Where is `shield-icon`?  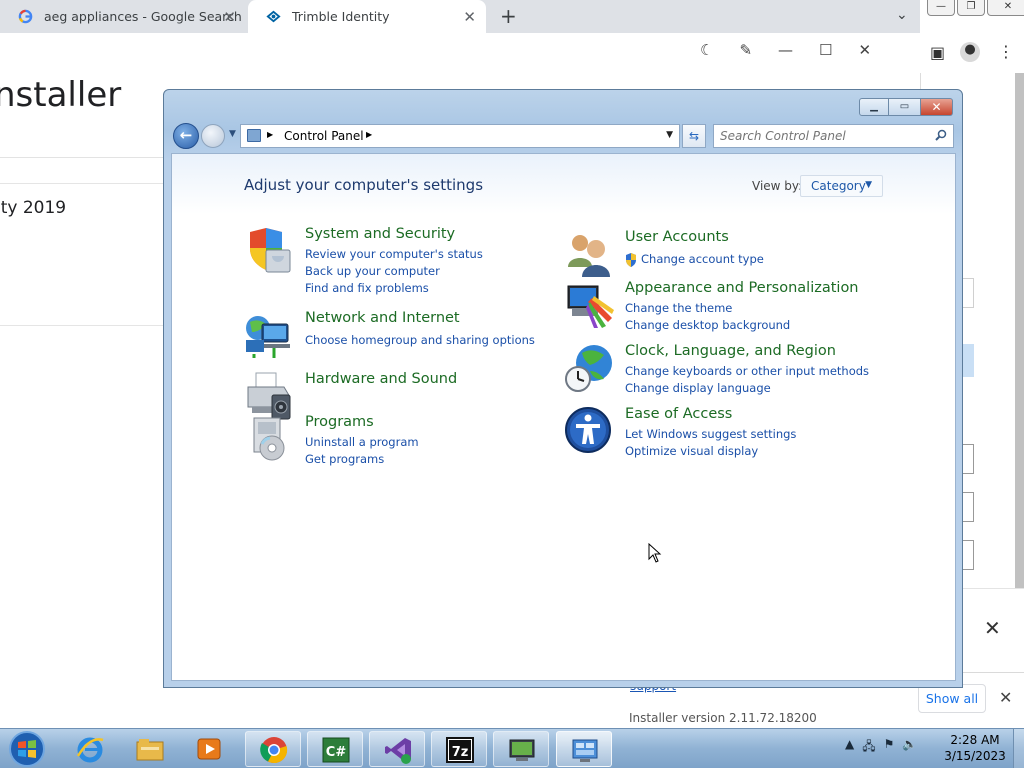 shield-icon is located at coordinates (269, 251).